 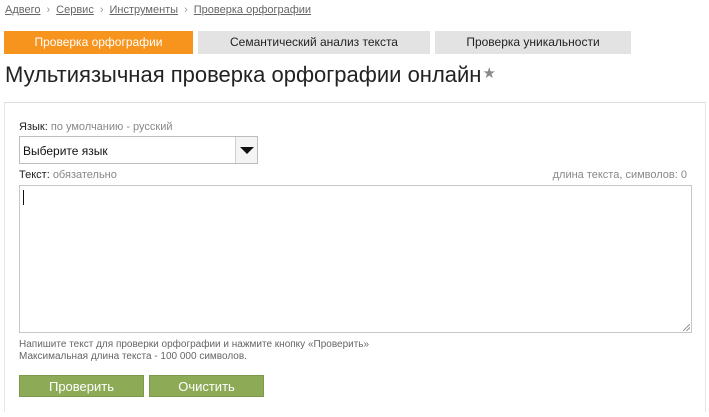 What do you see at coordinates (533, 42) in the screenshot?
I see `tab-uniqueness-check: Проверка уникальности` at bounding box center [533, 42].